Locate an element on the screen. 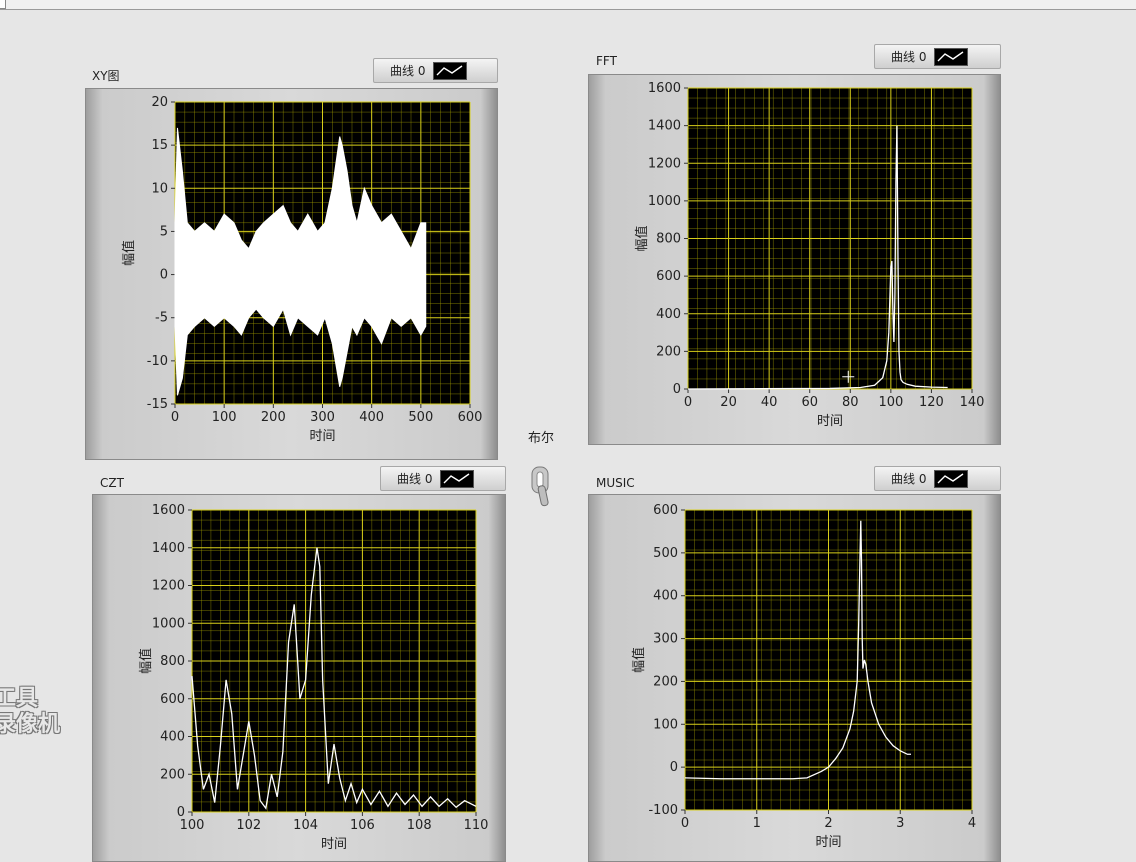 Image resolution: width=1136 pixels, height=862 pixels. xy-graph-plot-area: 0 100 200 300 400 500 600 -15 -10 -5 0 5 10 15 20 时间 幅值 is located at coordinates (301, 269).